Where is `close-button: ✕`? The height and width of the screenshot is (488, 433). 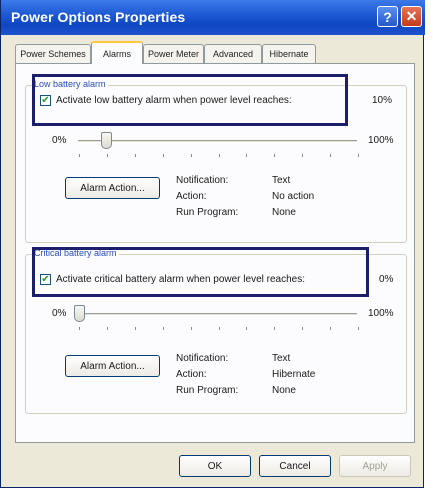 close-button: ✕ is located at coordinates (411, 16).